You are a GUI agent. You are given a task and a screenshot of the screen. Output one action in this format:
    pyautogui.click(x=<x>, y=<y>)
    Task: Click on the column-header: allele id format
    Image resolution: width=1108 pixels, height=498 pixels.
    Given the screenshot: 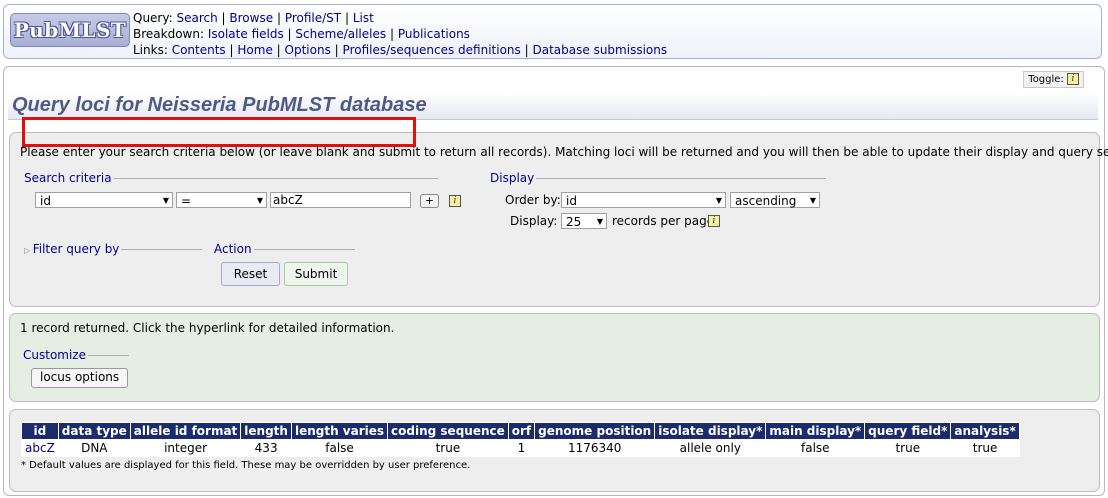 What is the action you would take?
    pyautogui.click(x=185, y=431)
    